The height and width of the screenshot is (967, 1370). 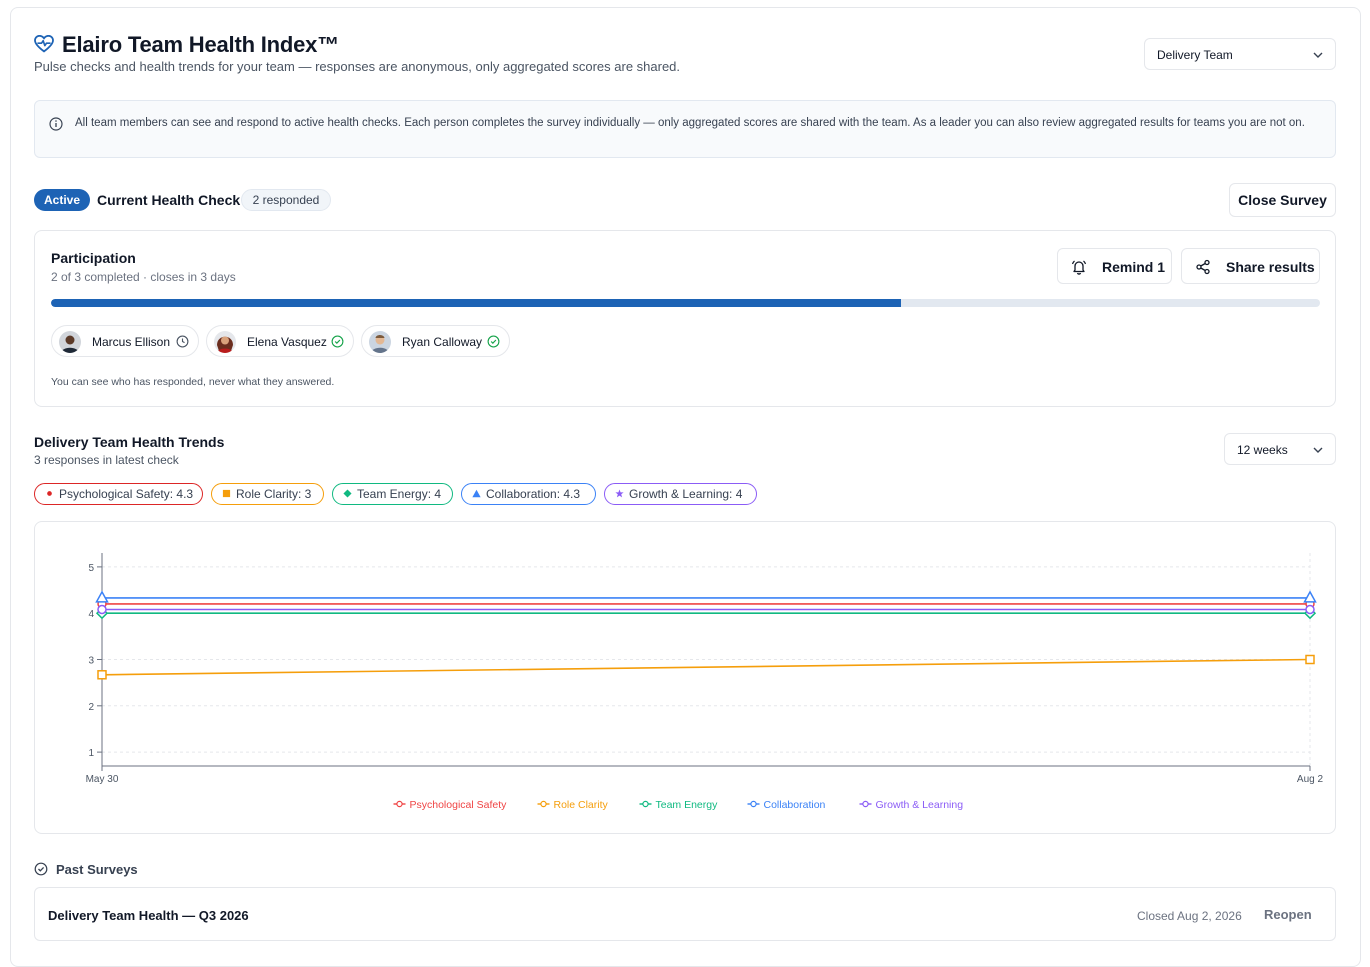 I want to click on member-name: Ryan Calloway, so click(x=442, y=342).